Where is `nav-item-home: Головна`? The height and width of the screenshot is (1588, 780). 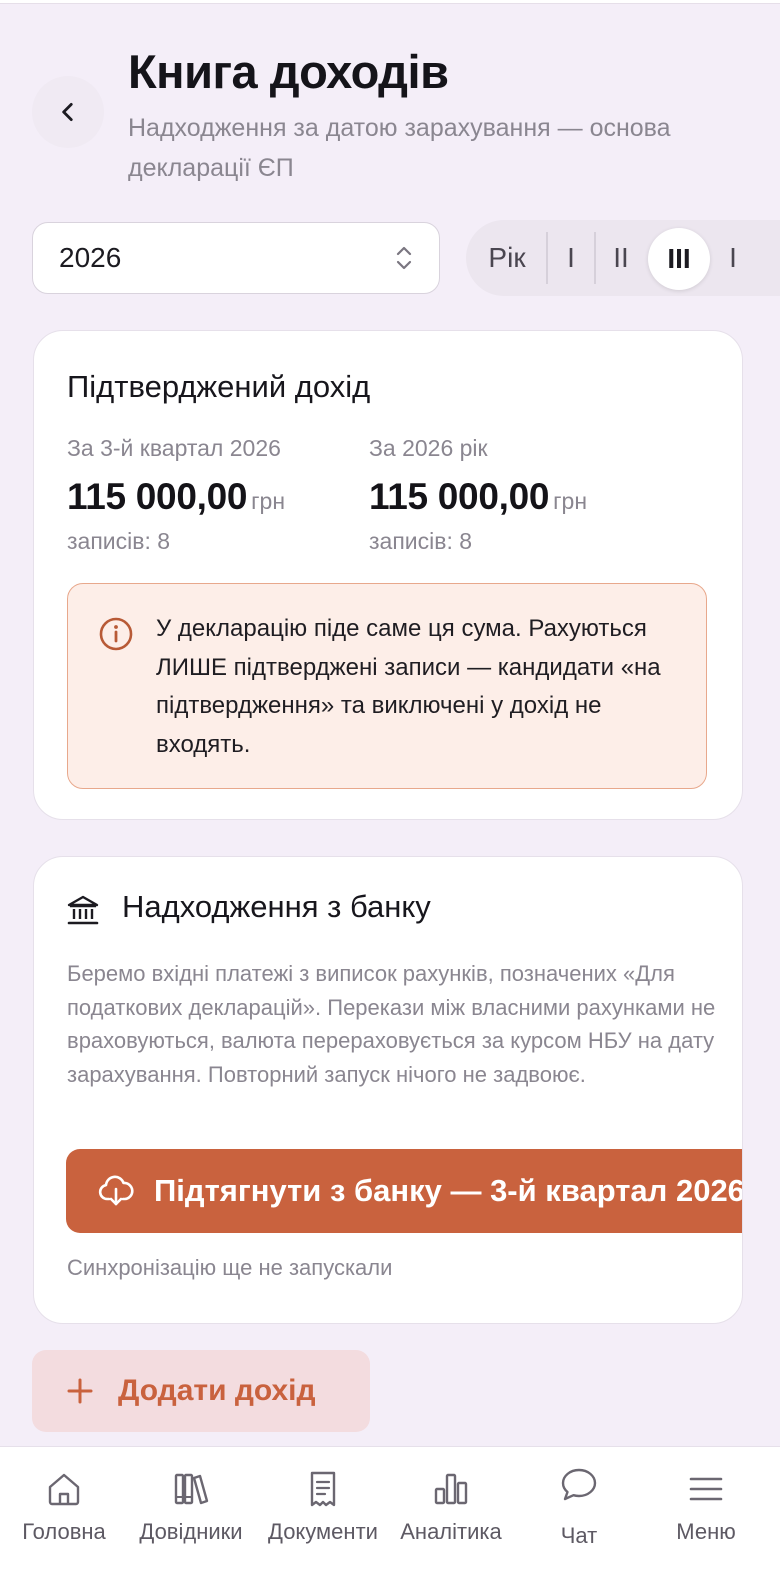 nav-item-home: Головна is located at coordinates (64, 1517).